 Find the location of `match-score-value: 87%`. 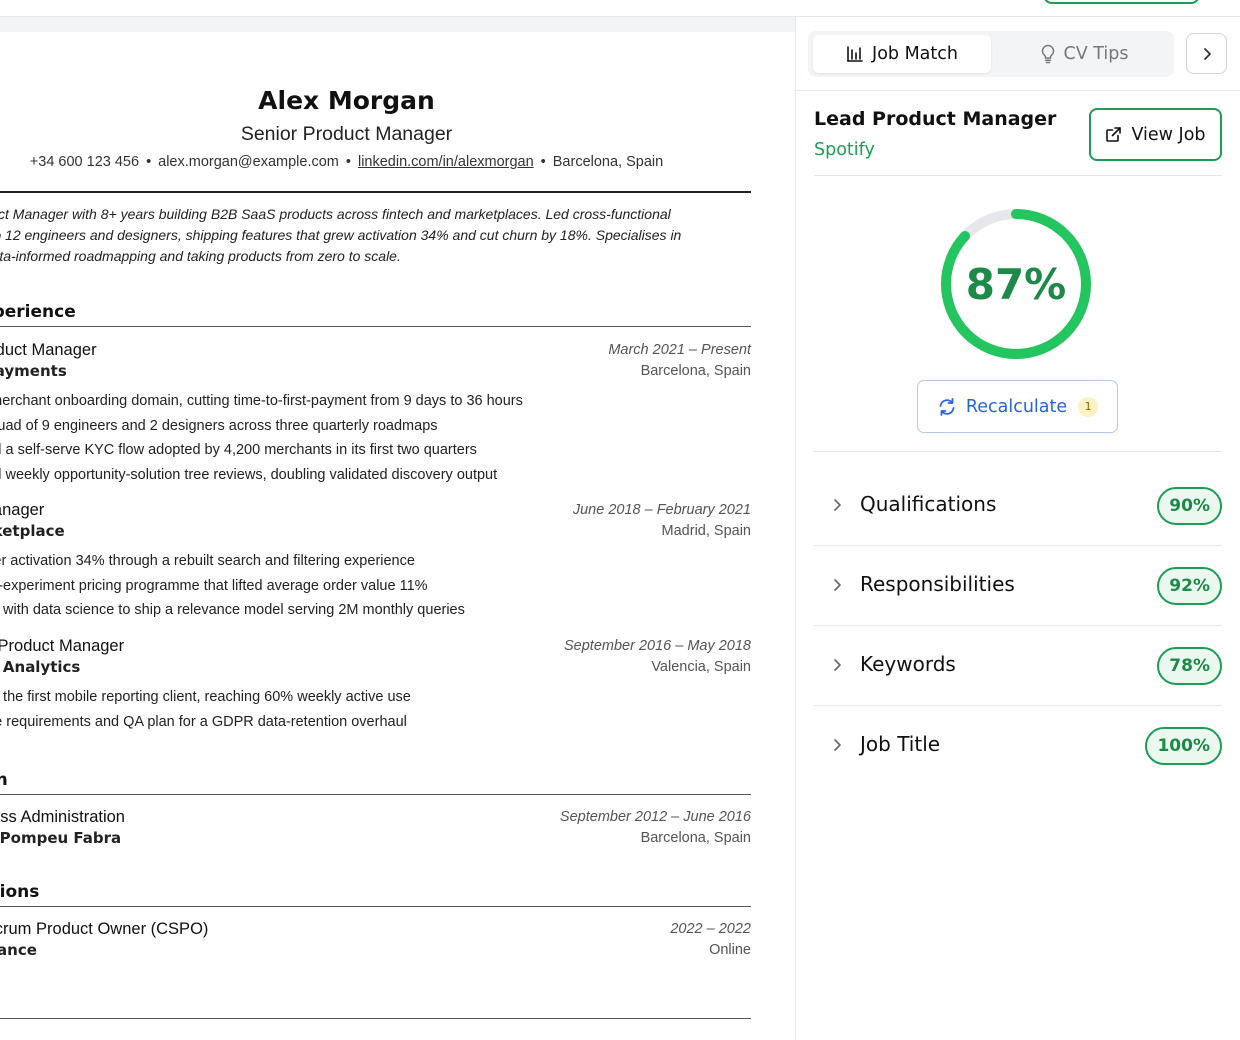

match-score-value: 87% is located at coordinates (1016, 284).